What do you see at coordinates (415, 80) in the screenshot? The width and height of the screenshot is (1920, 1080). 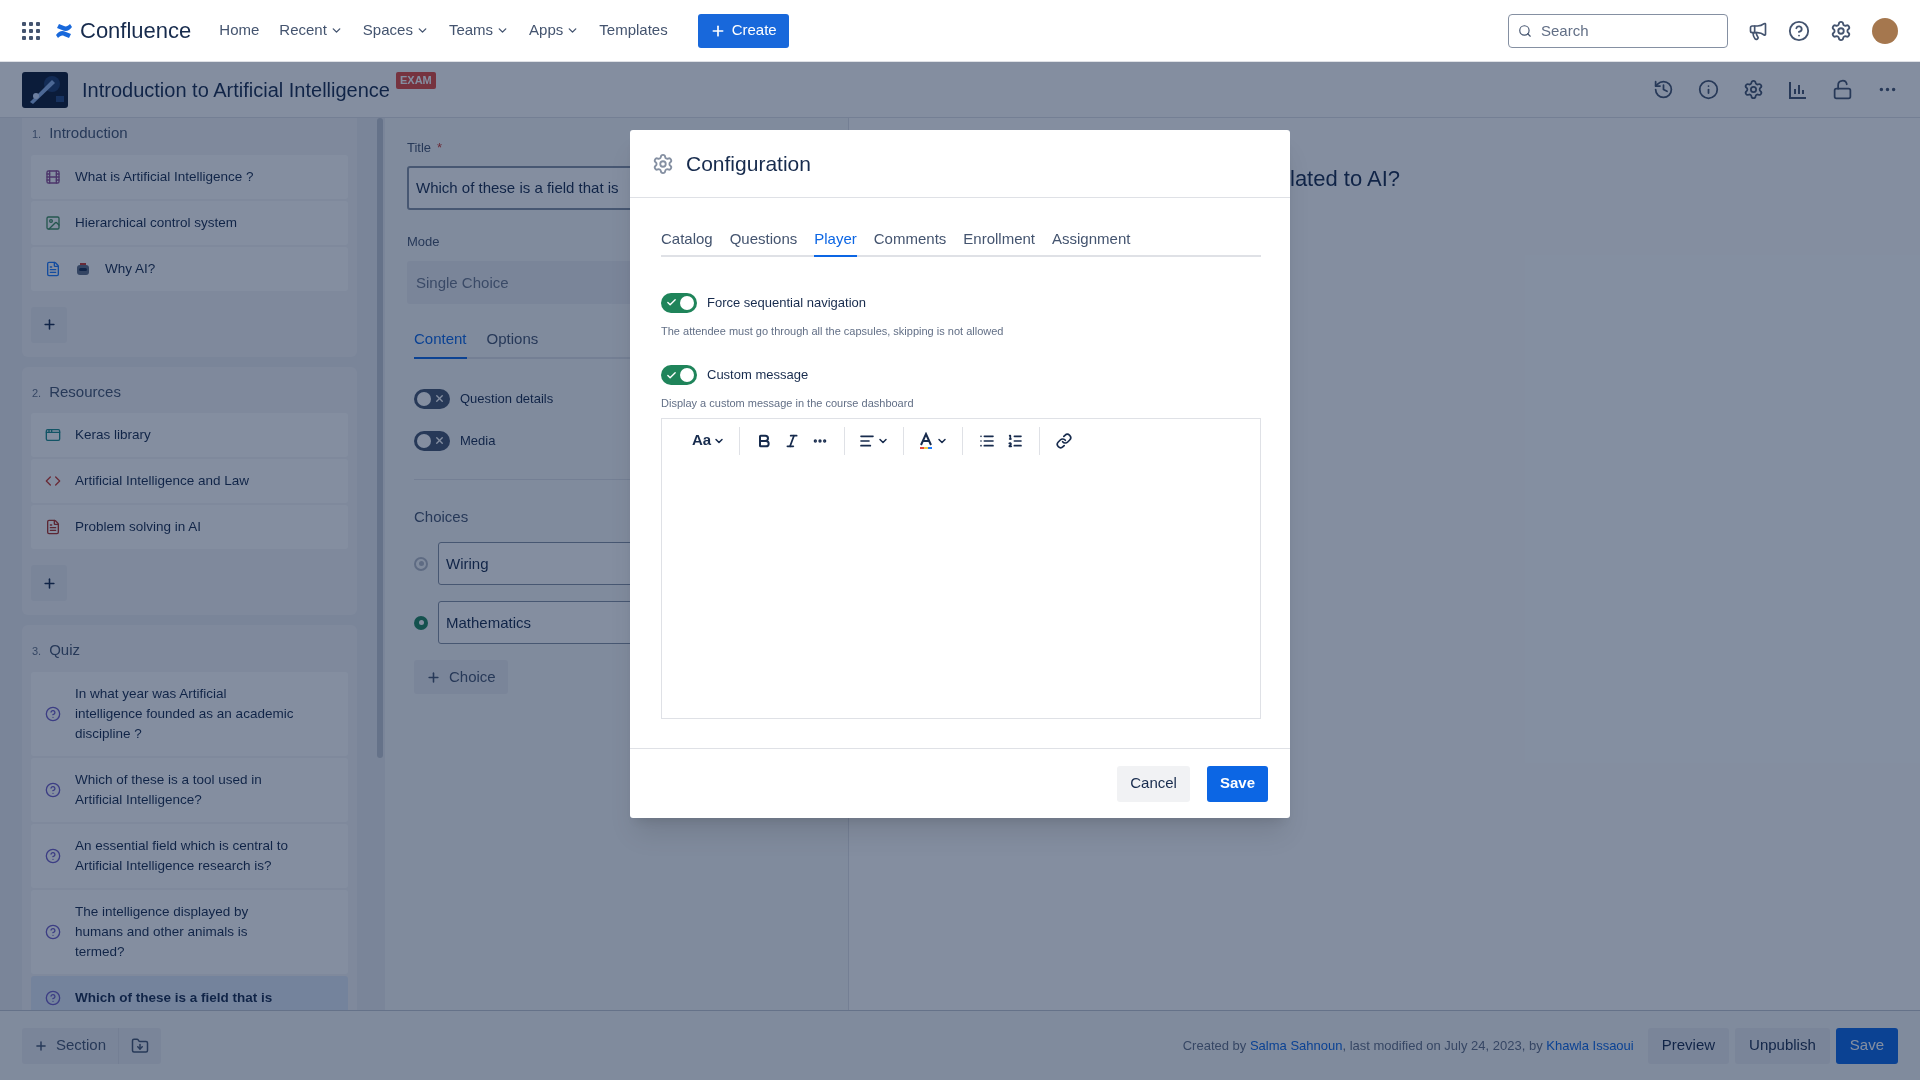 I see `exam-badge: EXAM` at bounding box center [415, 80].